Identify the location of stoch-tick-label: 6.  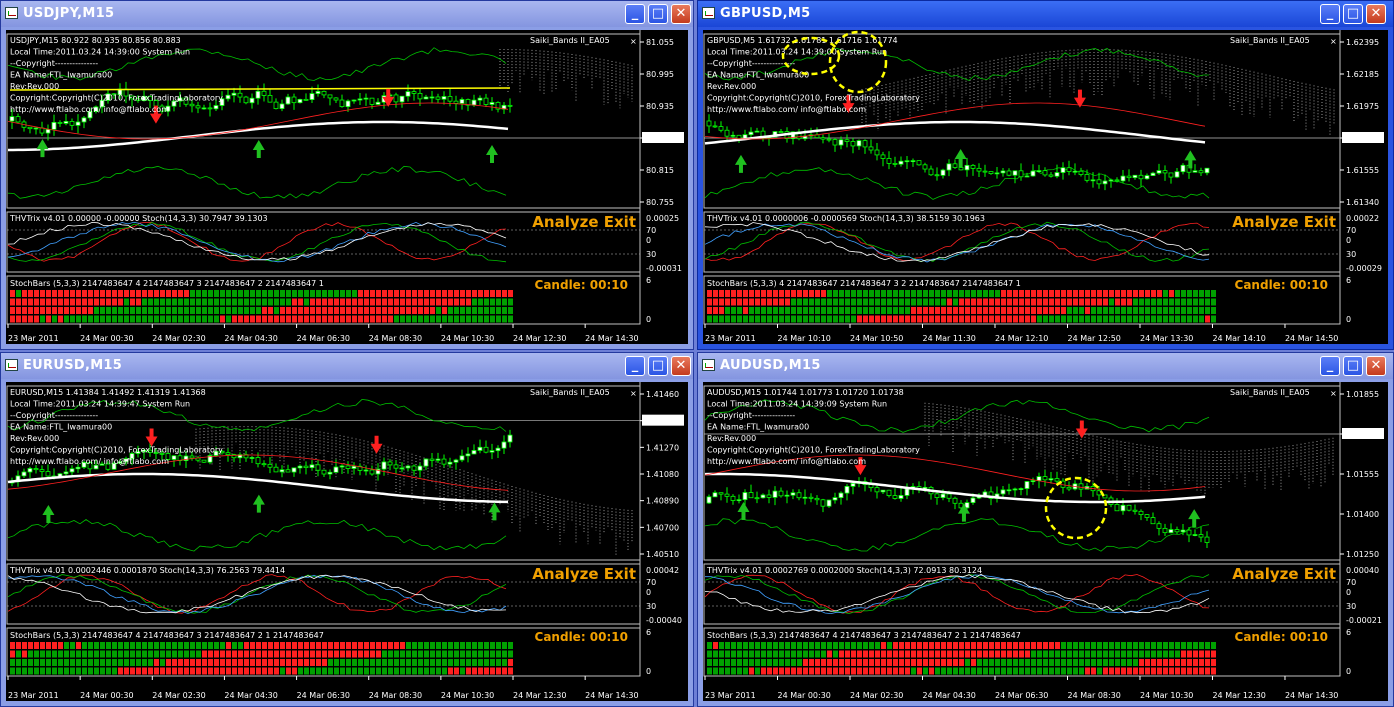
(1348, 280).